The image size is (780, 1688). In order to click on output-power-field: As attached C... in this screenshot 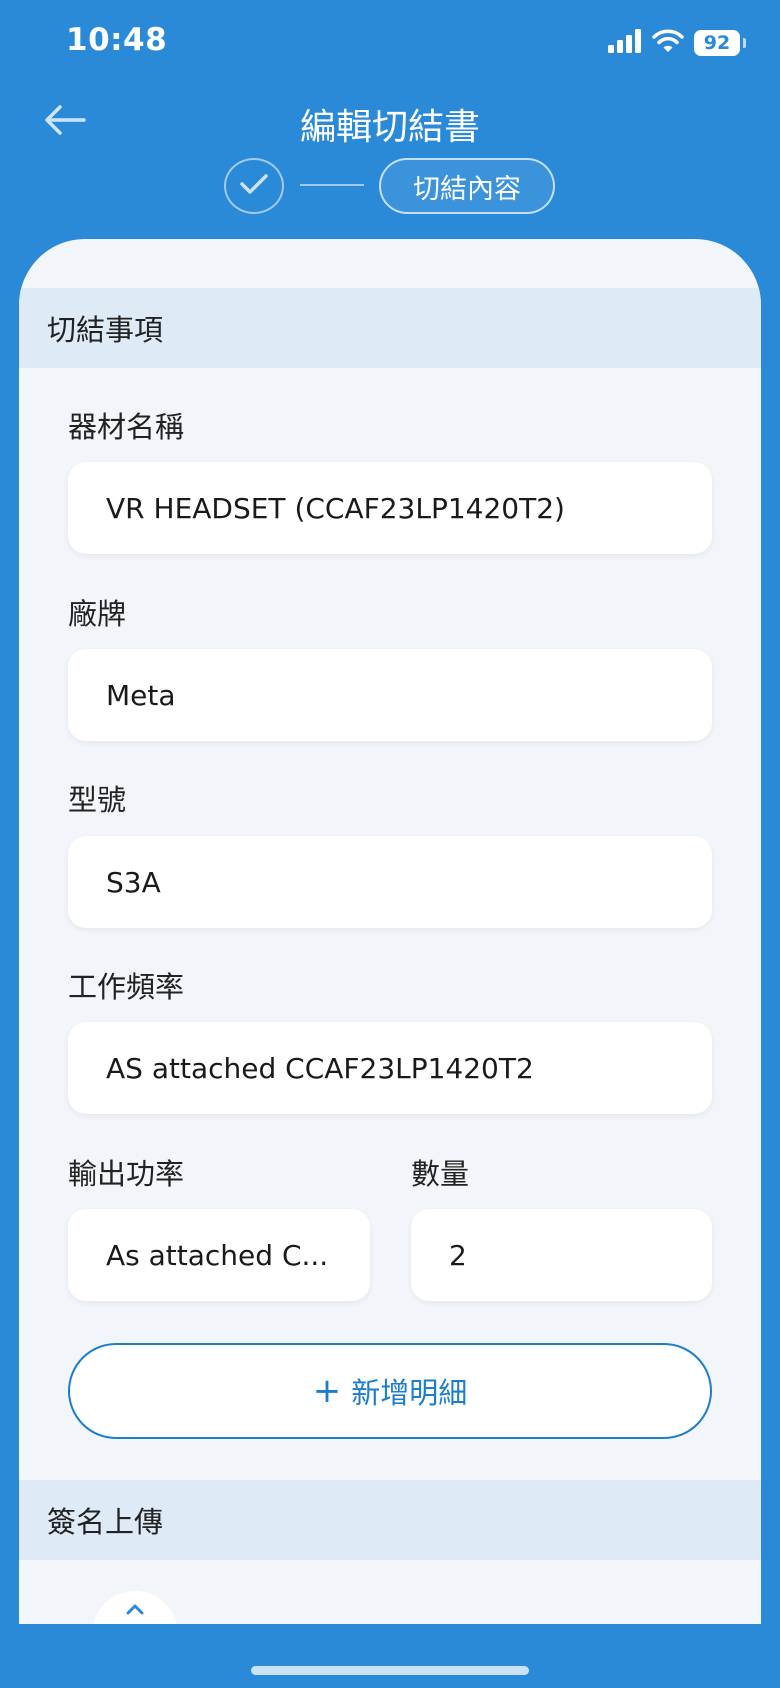, I will do `click(219, 1255)`.